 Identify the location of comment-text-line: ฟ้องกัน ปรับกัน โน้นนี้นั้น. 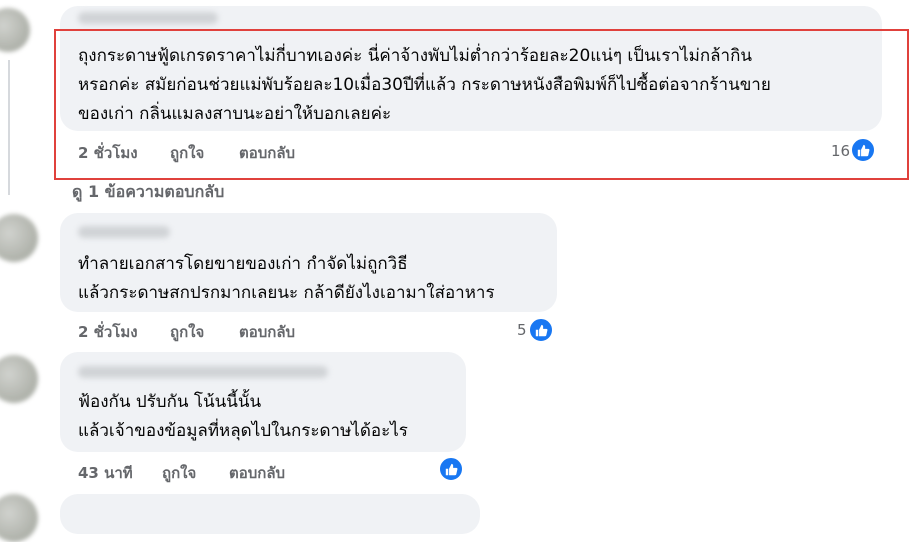
(170, 402).